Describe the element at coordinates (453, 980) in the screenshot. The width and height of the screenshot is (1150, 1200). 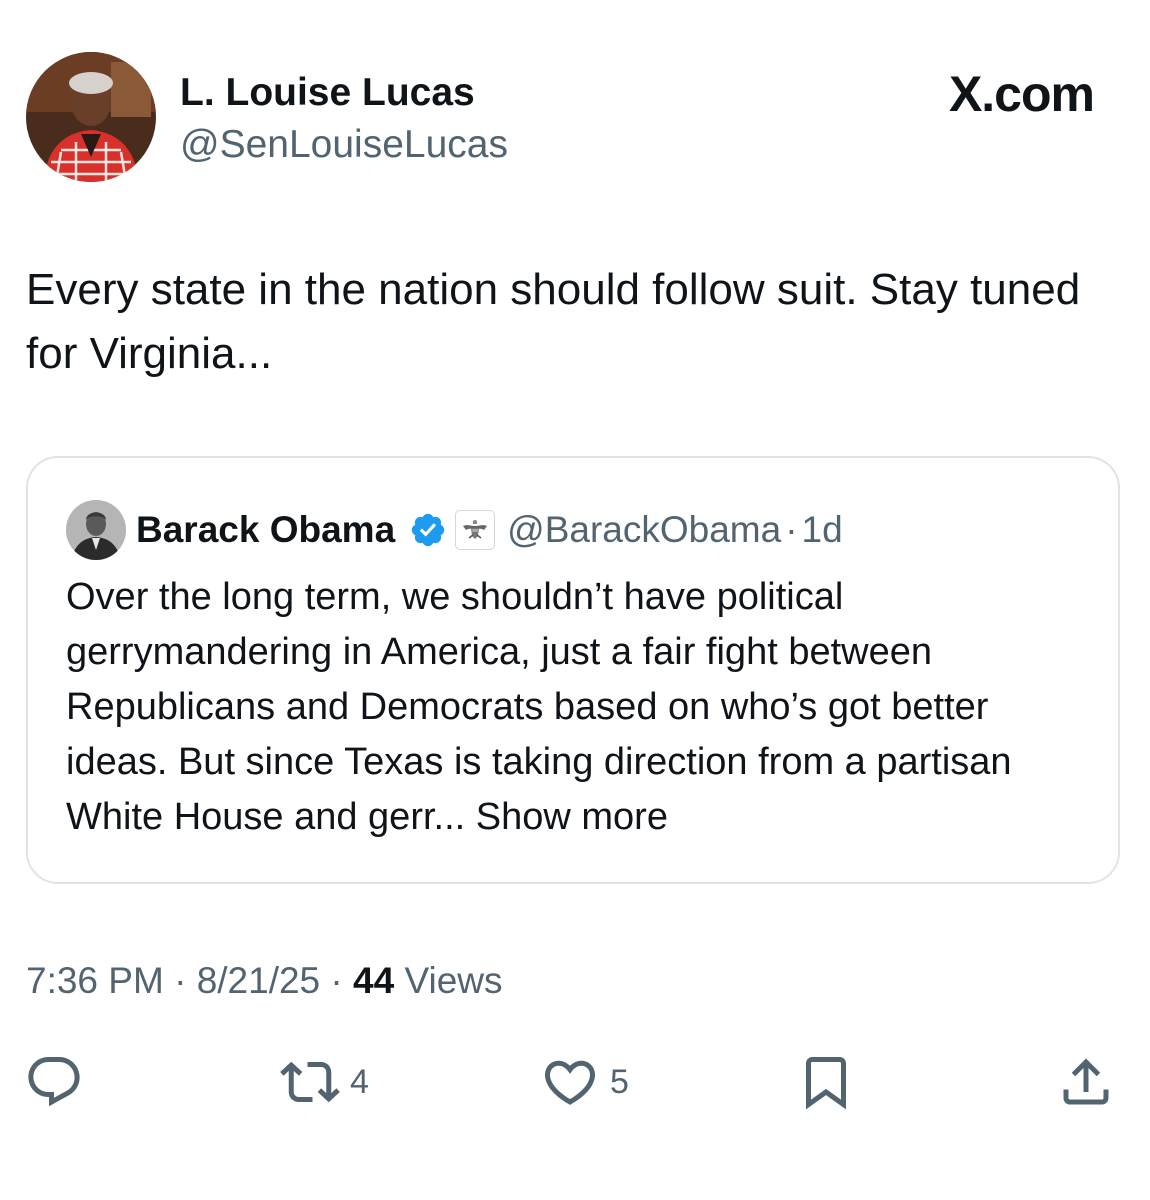
I see `views-label: Views` at that location.